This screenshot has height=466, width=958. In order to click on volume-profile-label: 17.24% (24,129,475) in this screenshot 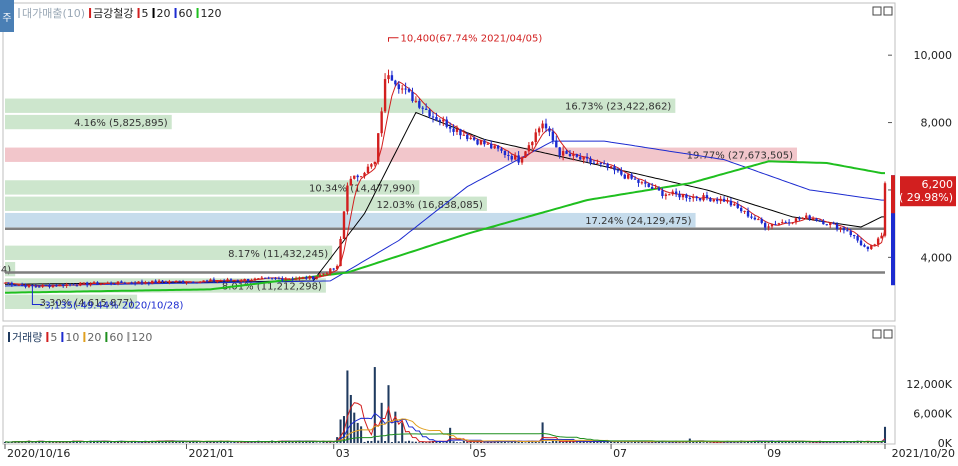, I will do `click(638, 221)`.